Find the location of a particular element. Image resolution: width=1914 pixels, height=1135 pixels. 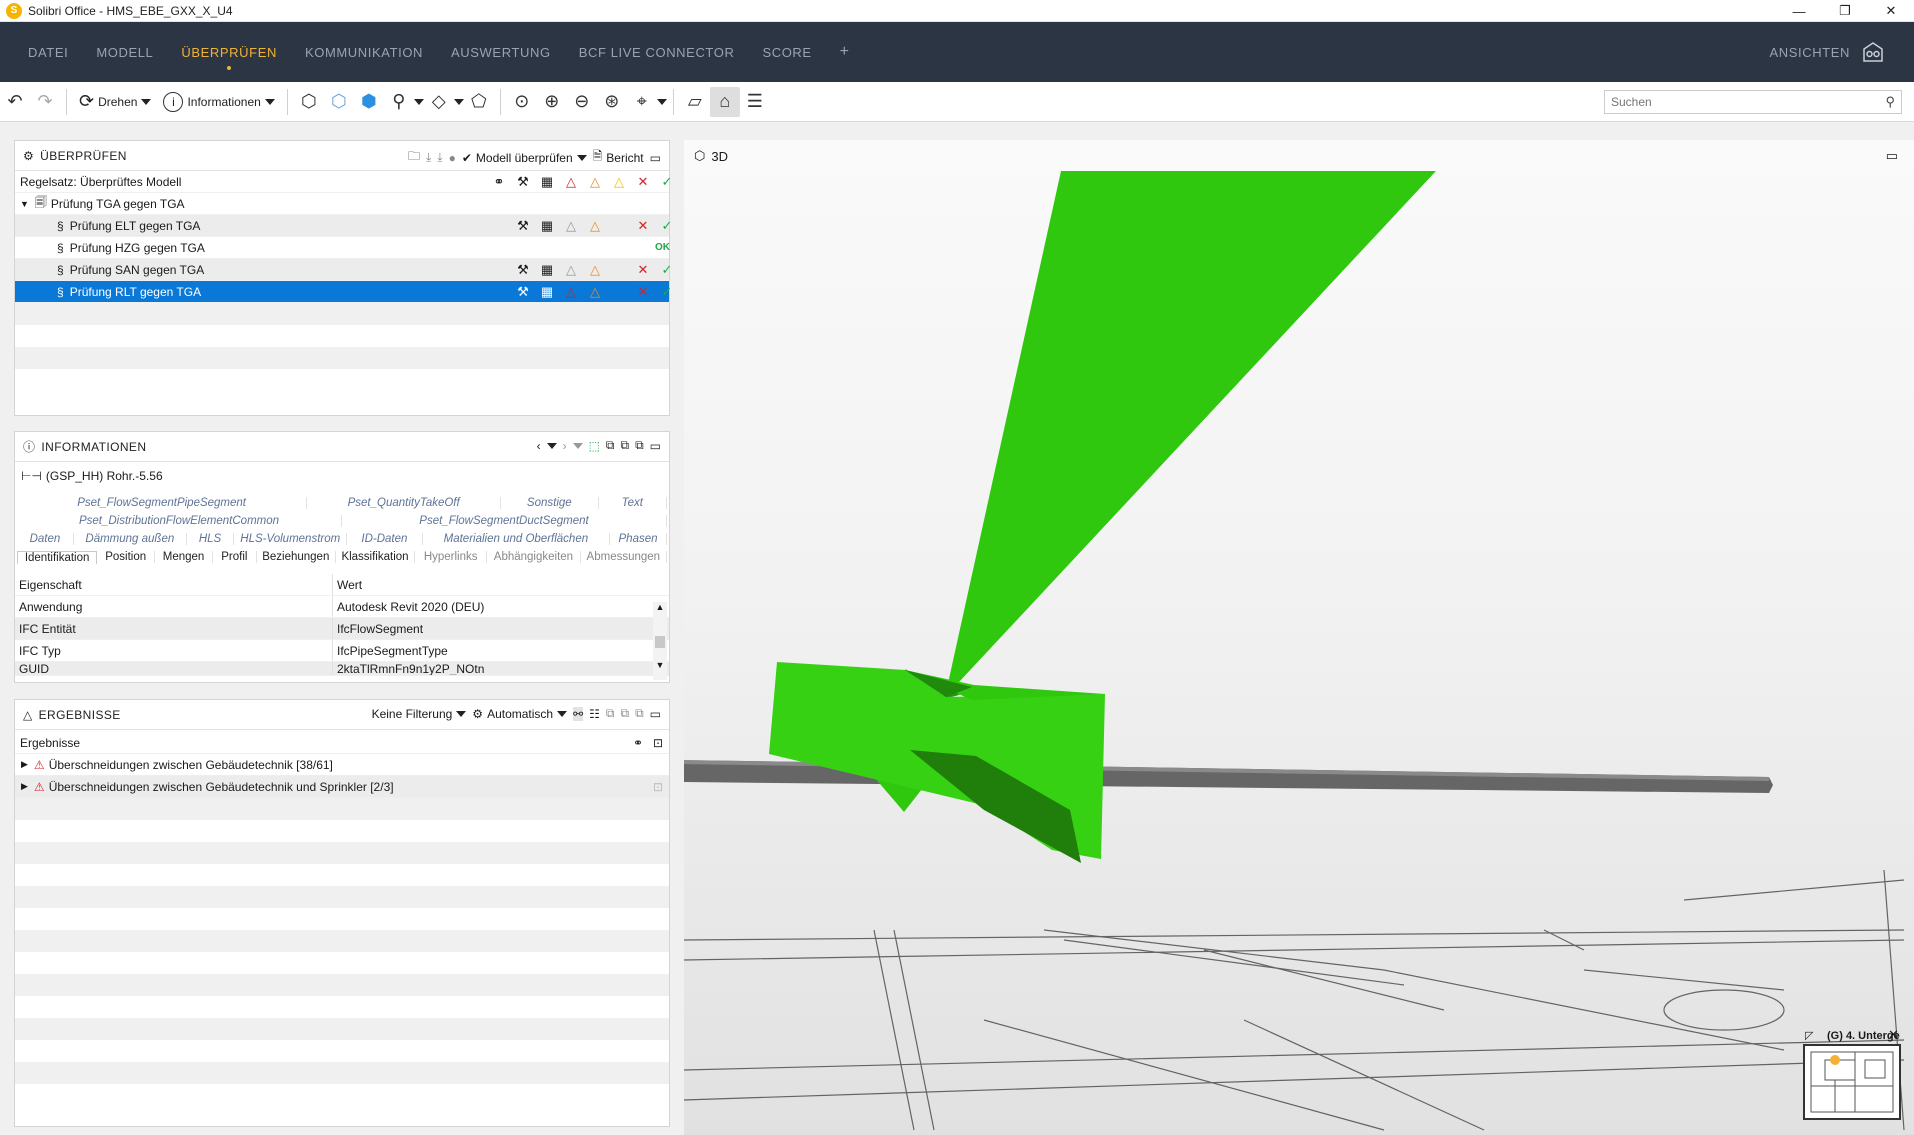

layers-icon: ☰ is located at coordinates (755, 102).